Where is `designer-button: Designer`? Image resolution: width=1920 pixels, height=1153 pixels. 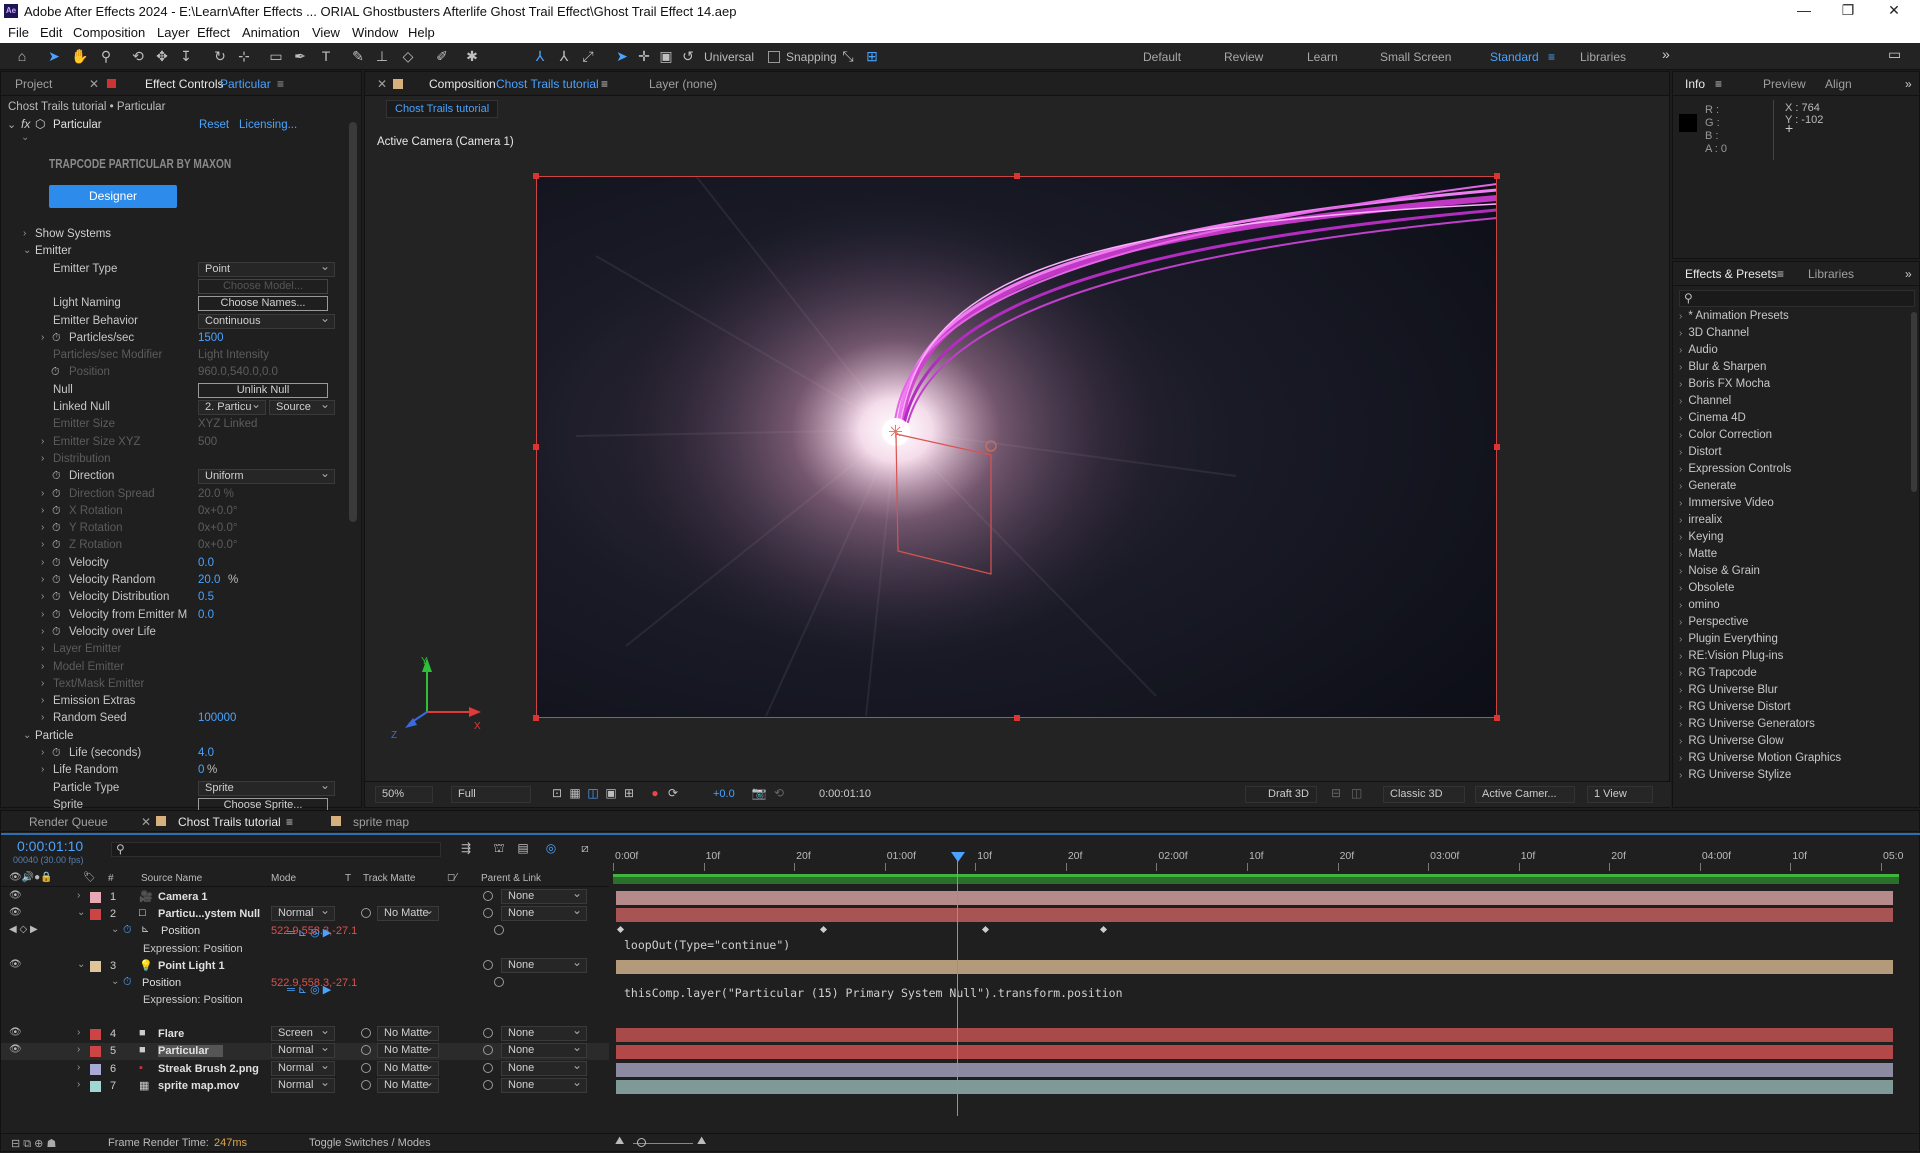
designer-button: Designer is located at coordinates (113, 196).